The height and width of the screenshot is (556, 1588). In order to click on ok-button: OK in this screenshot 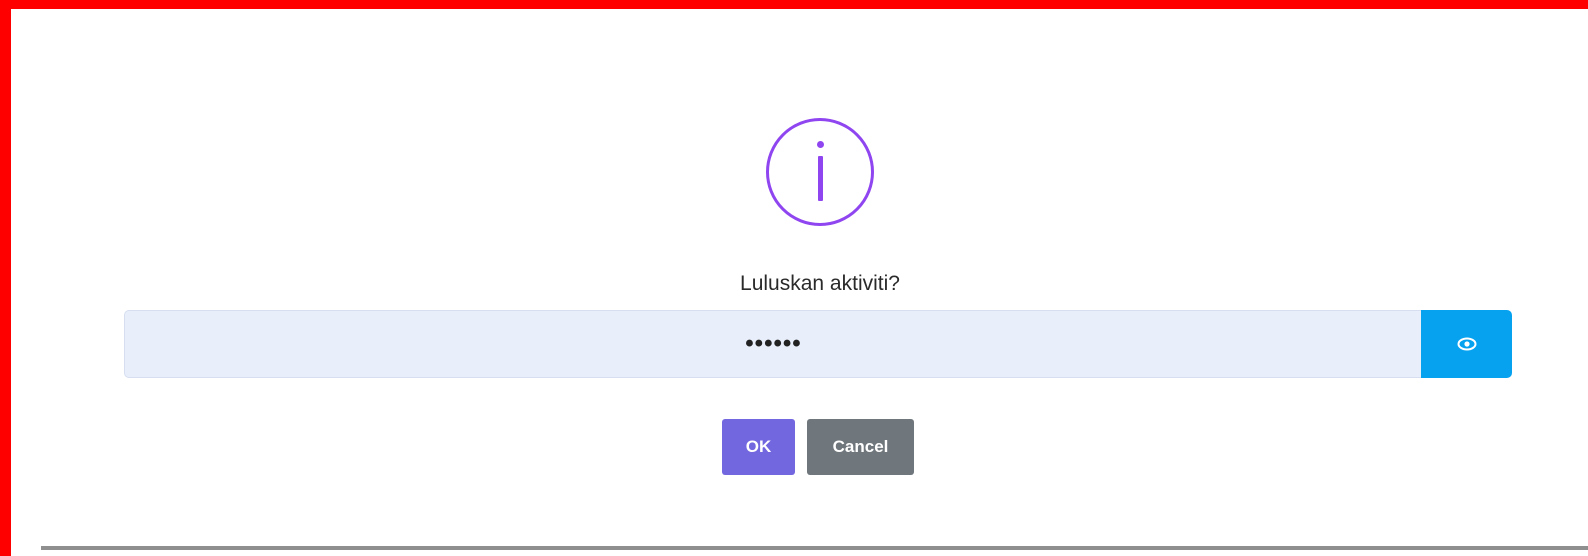, I will do `click(758, 447)`.